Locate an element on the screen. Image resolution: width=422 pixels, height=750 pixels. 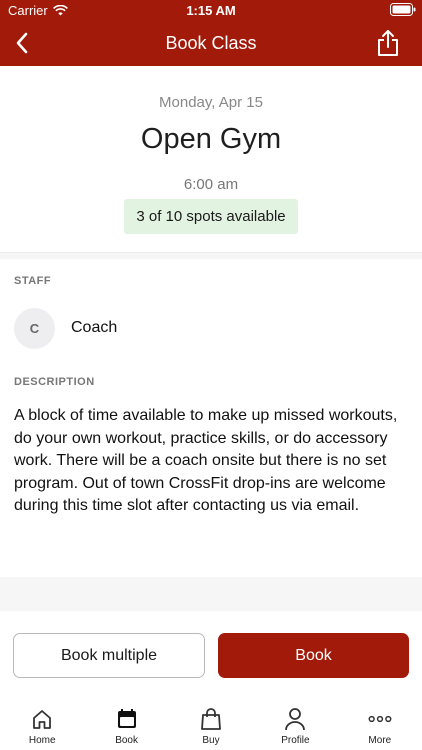
tab-more: More is located at coordinates (380, 725).